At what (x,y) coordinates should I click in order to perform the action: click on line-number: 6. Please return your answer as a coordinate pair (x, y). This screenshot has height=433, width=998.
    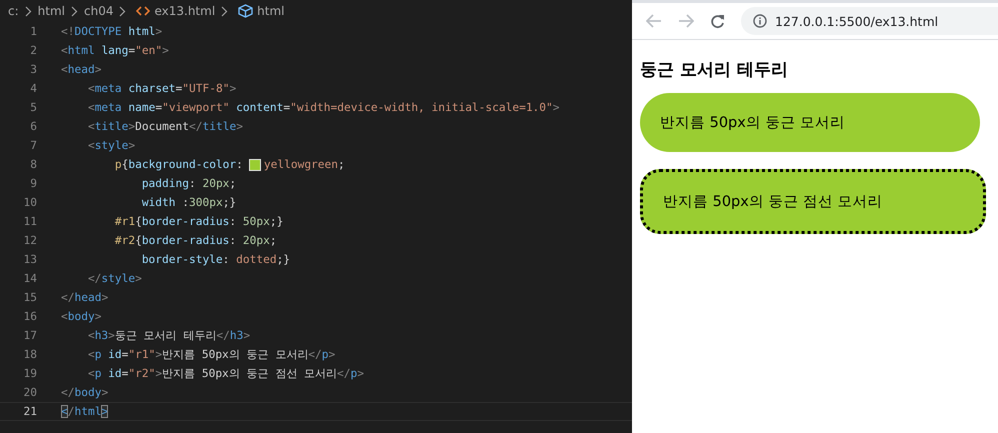
    Looking at the image, I should click on (33, 126).